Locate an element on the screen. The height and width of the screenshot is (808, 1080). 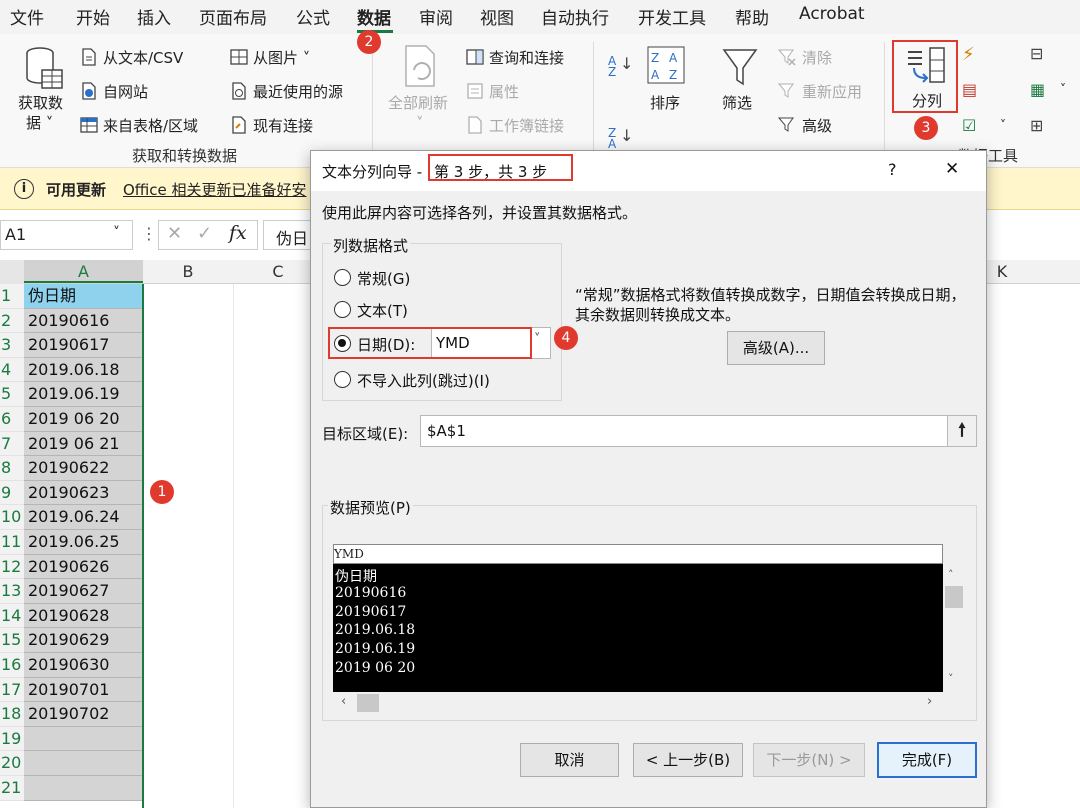
cell-a: 20190627 is located at coordinates (83, 591).